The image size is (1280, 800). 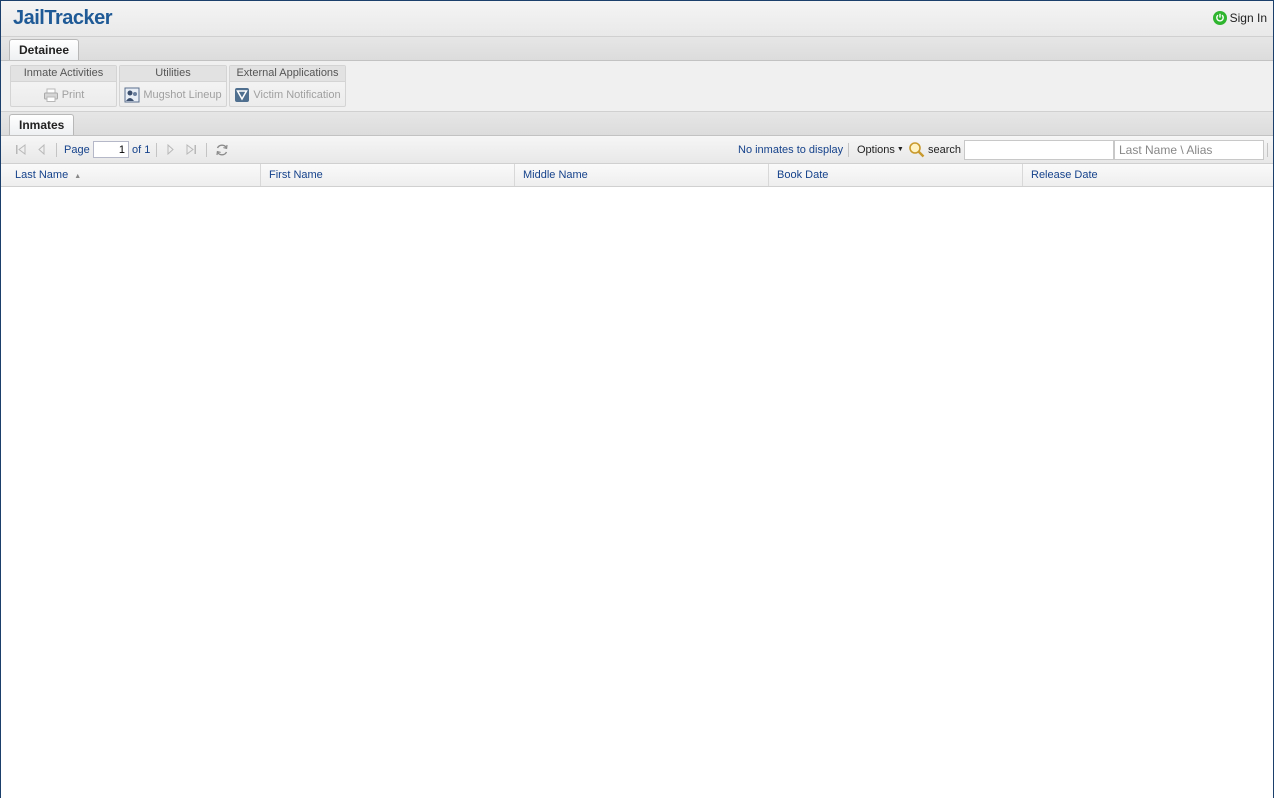 What do you see at coordinates (63, 18) in the screenshot?
I see `app-logo: JailTracker` at bounding box center [63, 18].